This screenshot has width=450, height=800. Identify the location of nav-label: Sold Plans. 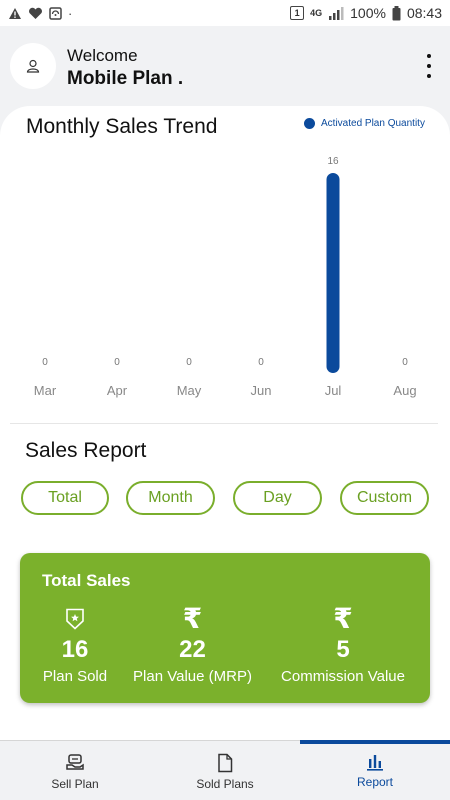
(225, 784).